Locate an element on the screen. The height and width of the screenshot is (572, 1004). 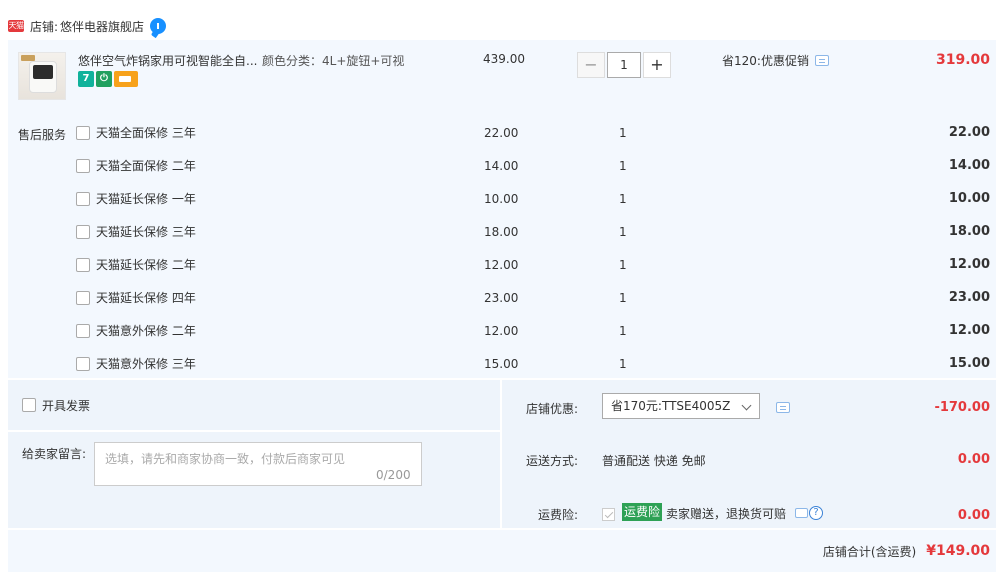
shipping-method: 普通配送 快递 免邮 is located at coordinates (654, 461).